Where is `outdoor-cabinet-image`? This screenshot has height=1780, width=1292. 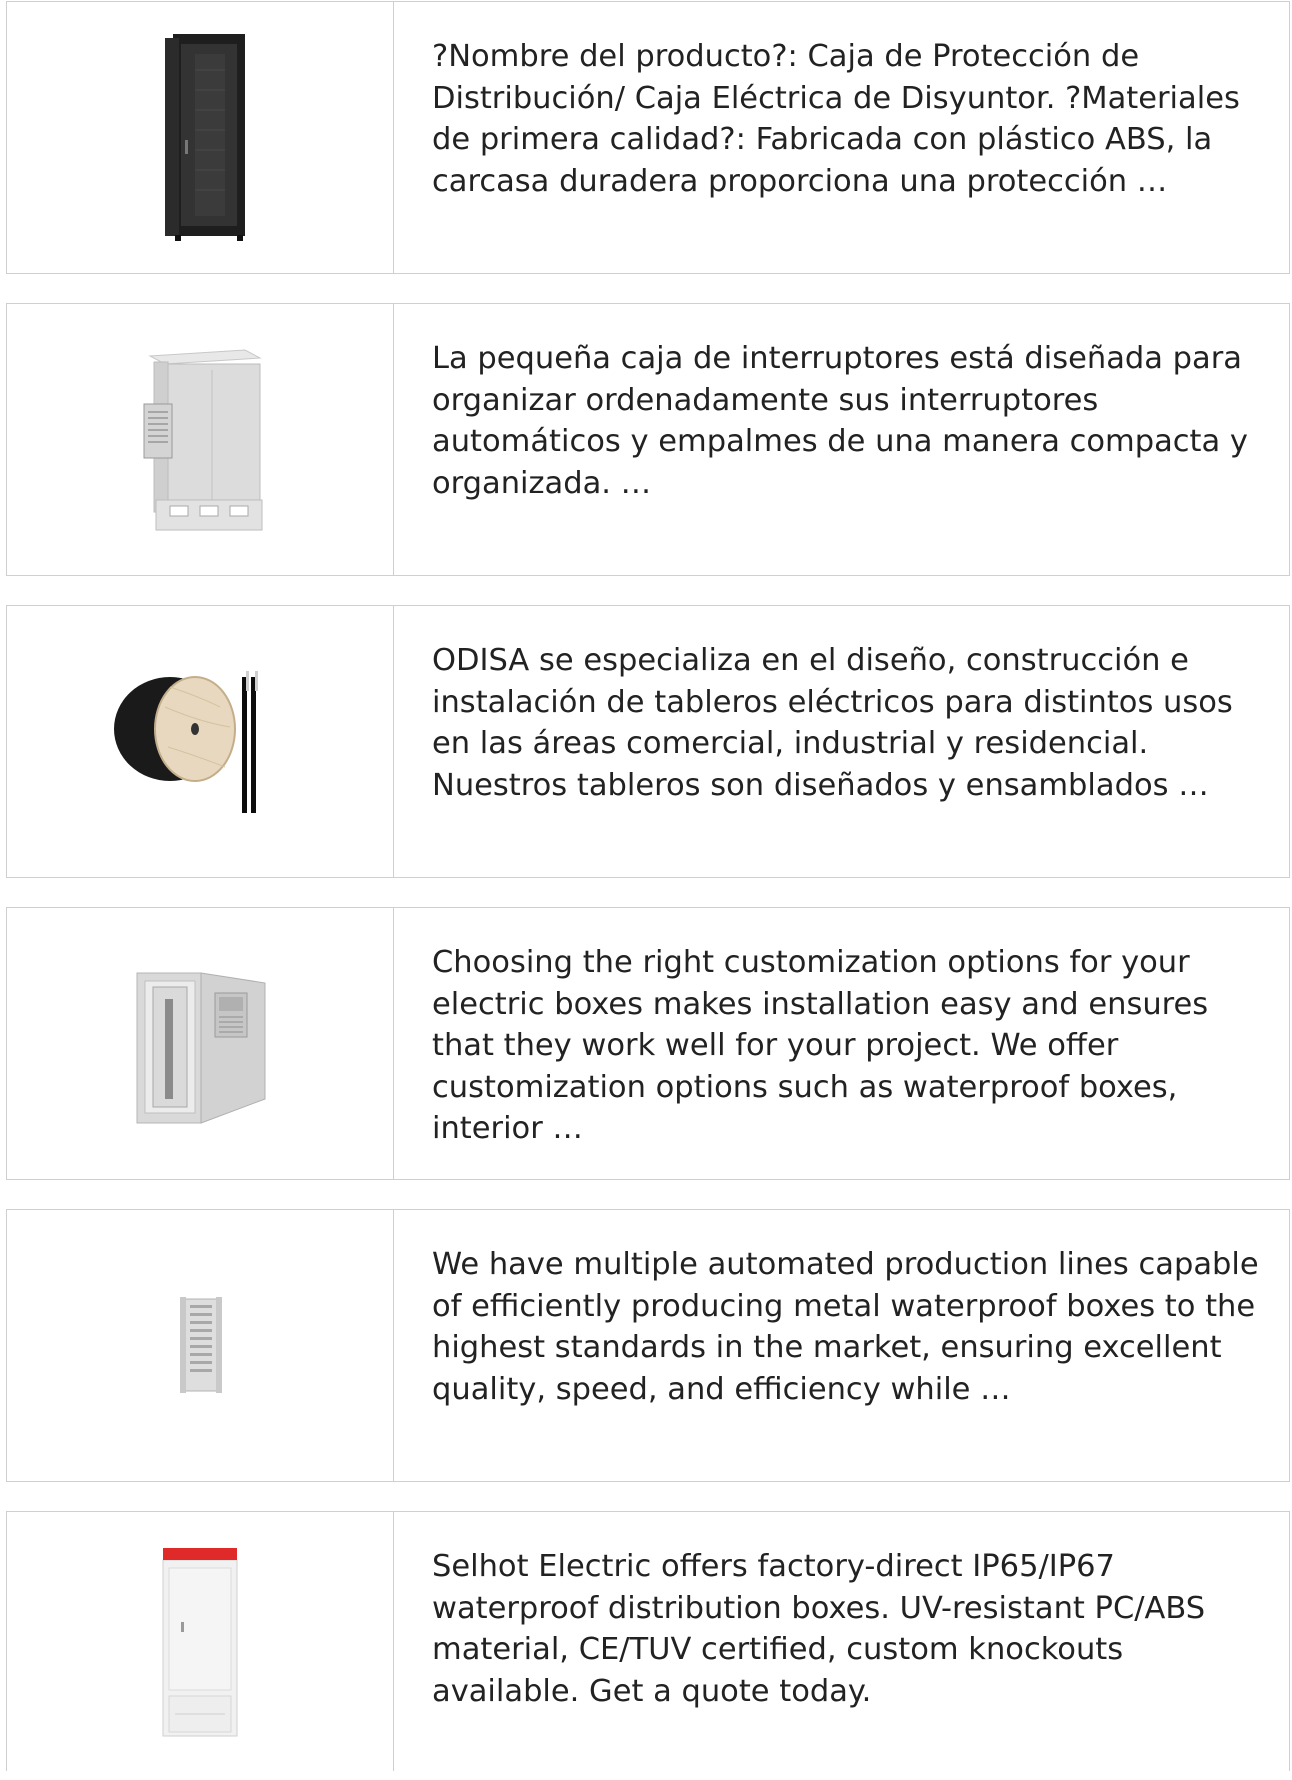
outdoor-cabinet-image is located at coordinates (203, 439).